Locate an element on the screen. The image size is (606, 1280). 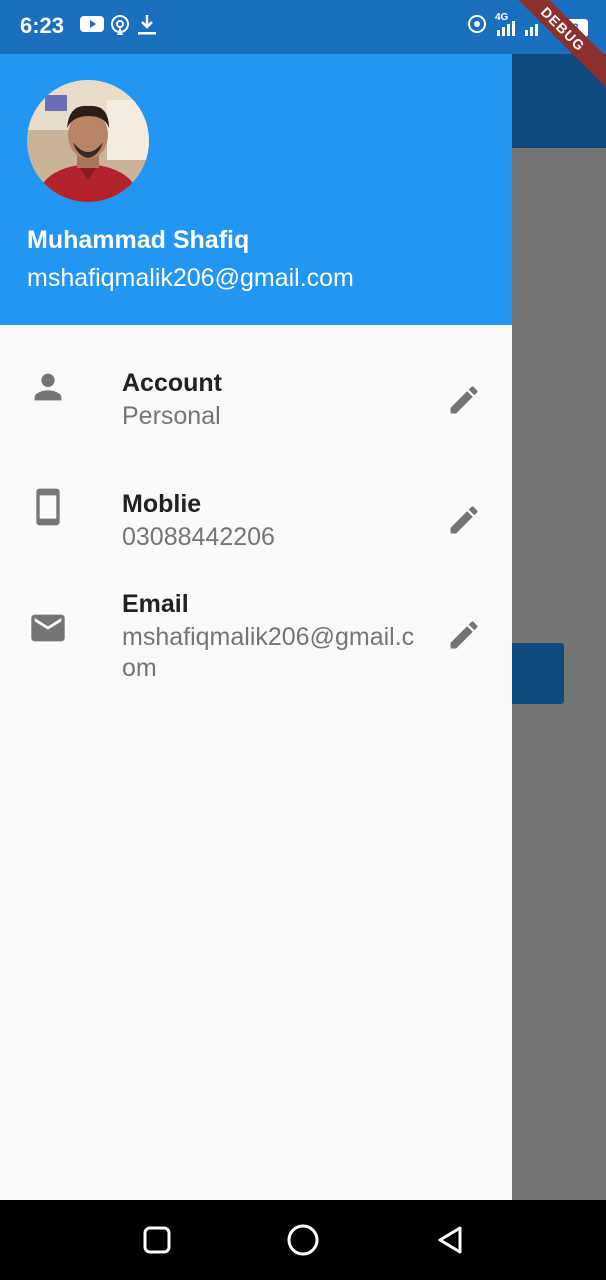
list-item-mobile: Moblie 03088442206 is located at coordinates (256, 520).